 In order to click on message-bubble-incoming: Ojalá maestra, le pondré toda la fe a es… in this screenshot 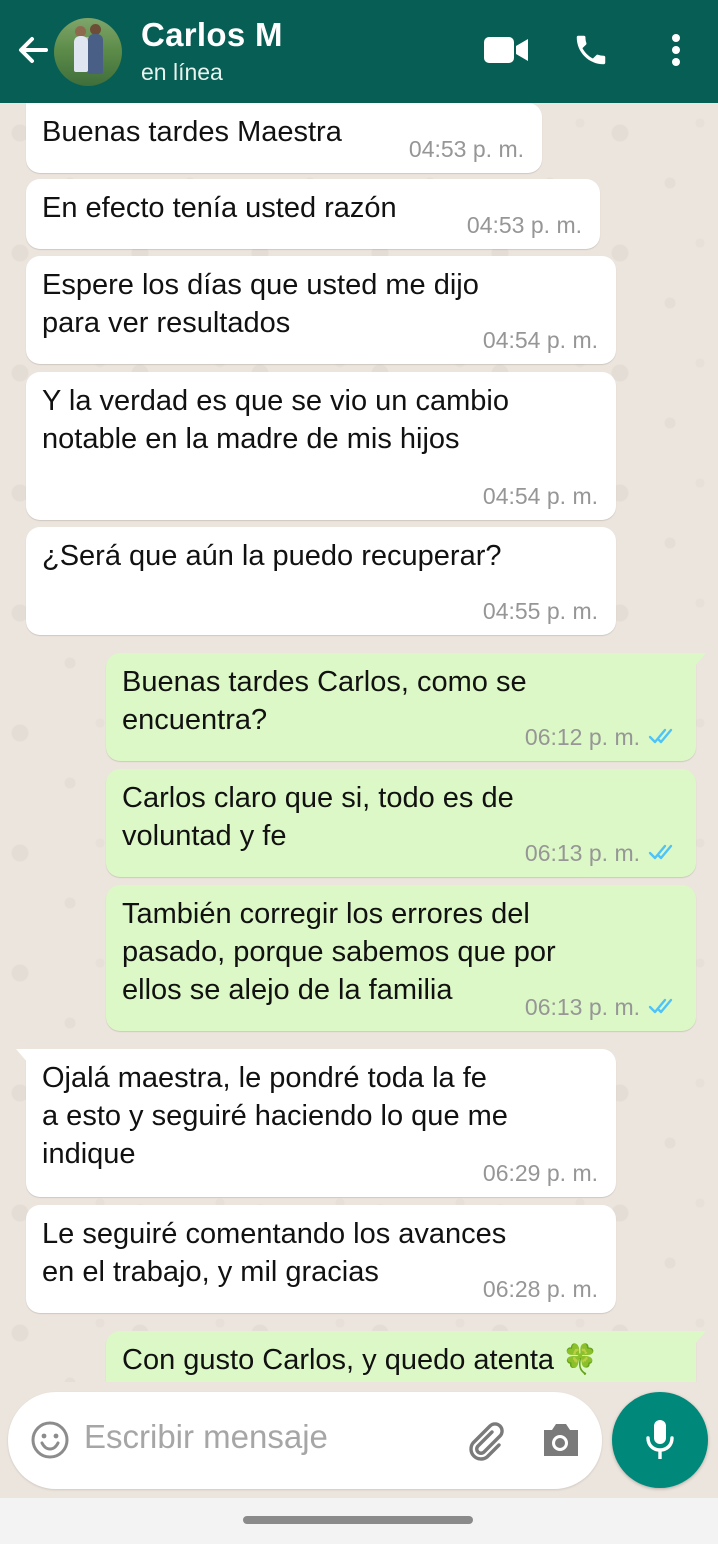, I will do `click(316, 1123)`.